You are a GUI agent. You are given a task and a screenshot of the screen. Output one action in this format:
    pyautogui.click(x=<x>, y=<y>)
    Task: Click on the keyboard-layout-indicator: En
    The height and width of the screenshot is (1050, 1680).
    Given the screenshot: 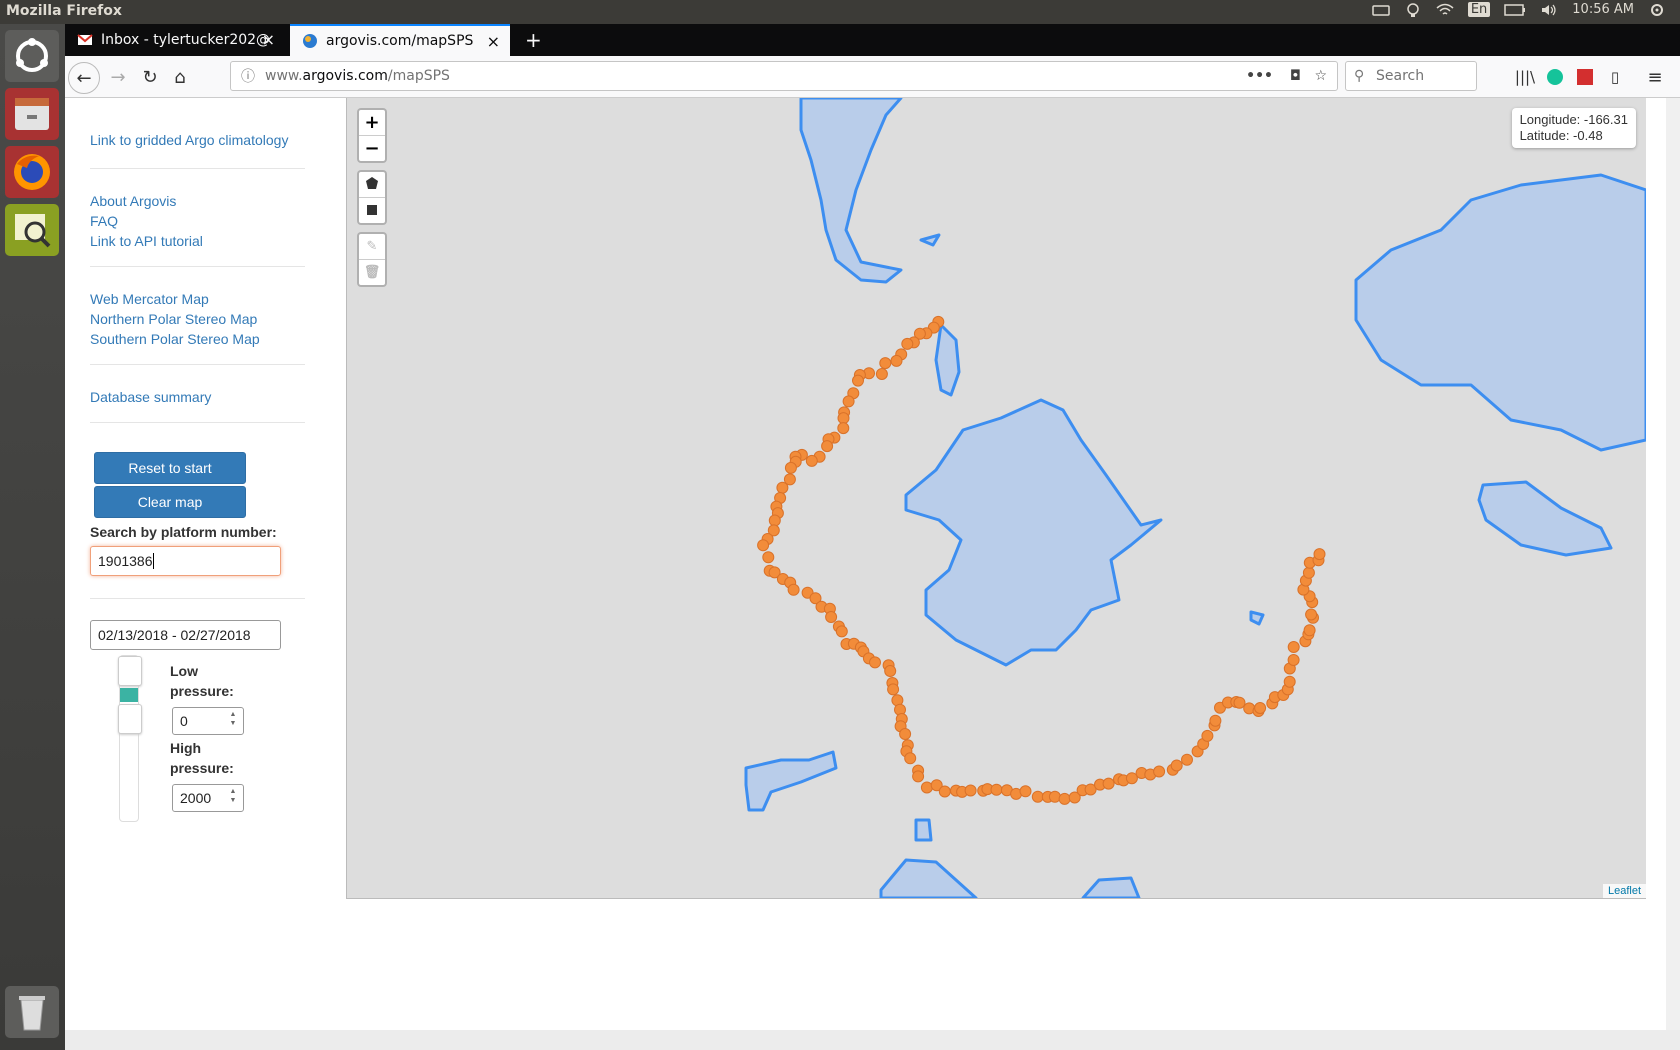 What is the action you would take?
    pyautogui.click(x=1479, y=9)
    